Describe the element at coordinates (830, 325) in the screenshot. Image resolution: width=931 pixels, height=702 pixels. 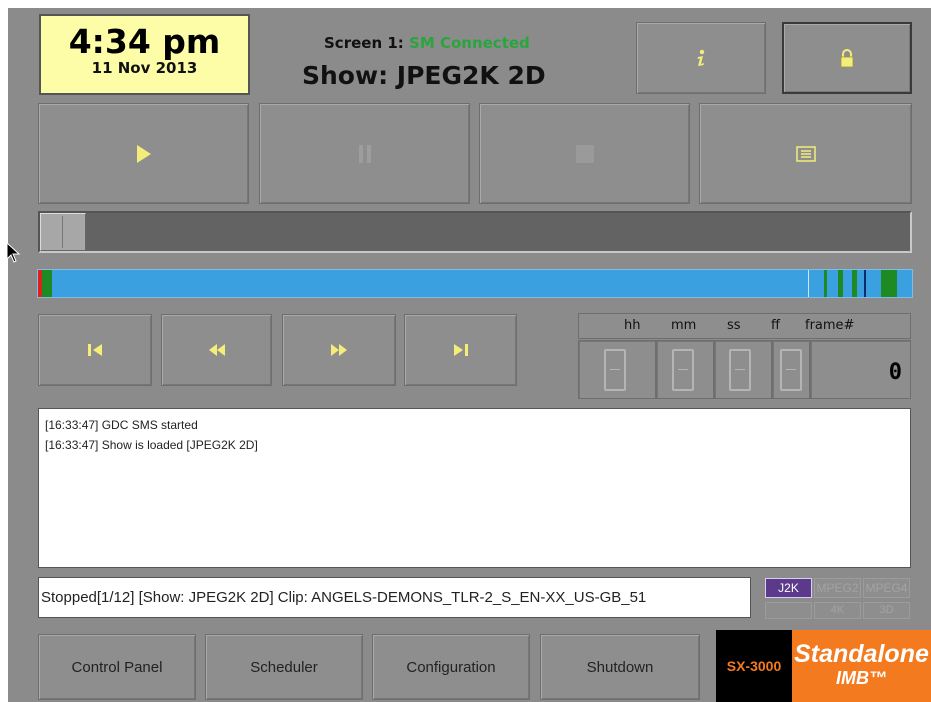
I see `timecode-label-frame: frame#` at that location.